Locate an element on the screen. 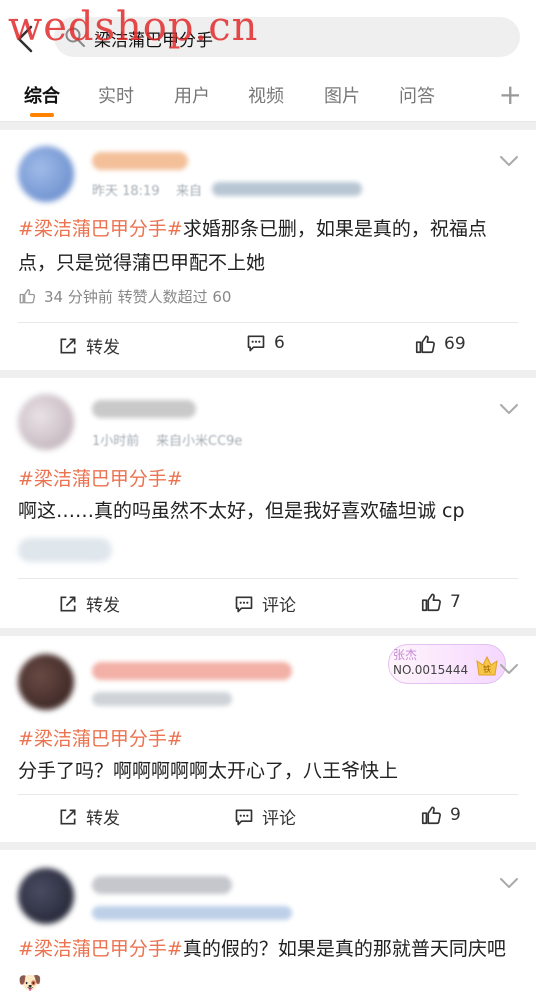 The width and height of the screenshot is (536, 1000). tab-qa: 问答 is located at coordinates (417, 95).